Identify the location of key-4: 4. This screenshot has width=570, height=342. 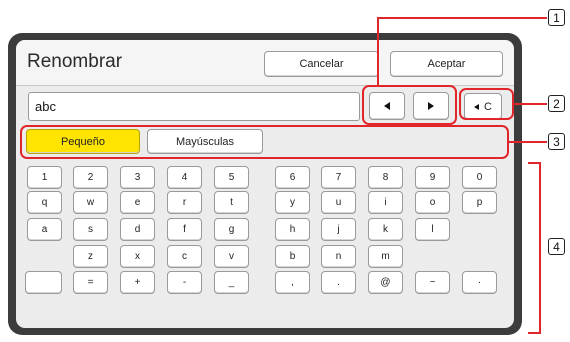
(184, 177).